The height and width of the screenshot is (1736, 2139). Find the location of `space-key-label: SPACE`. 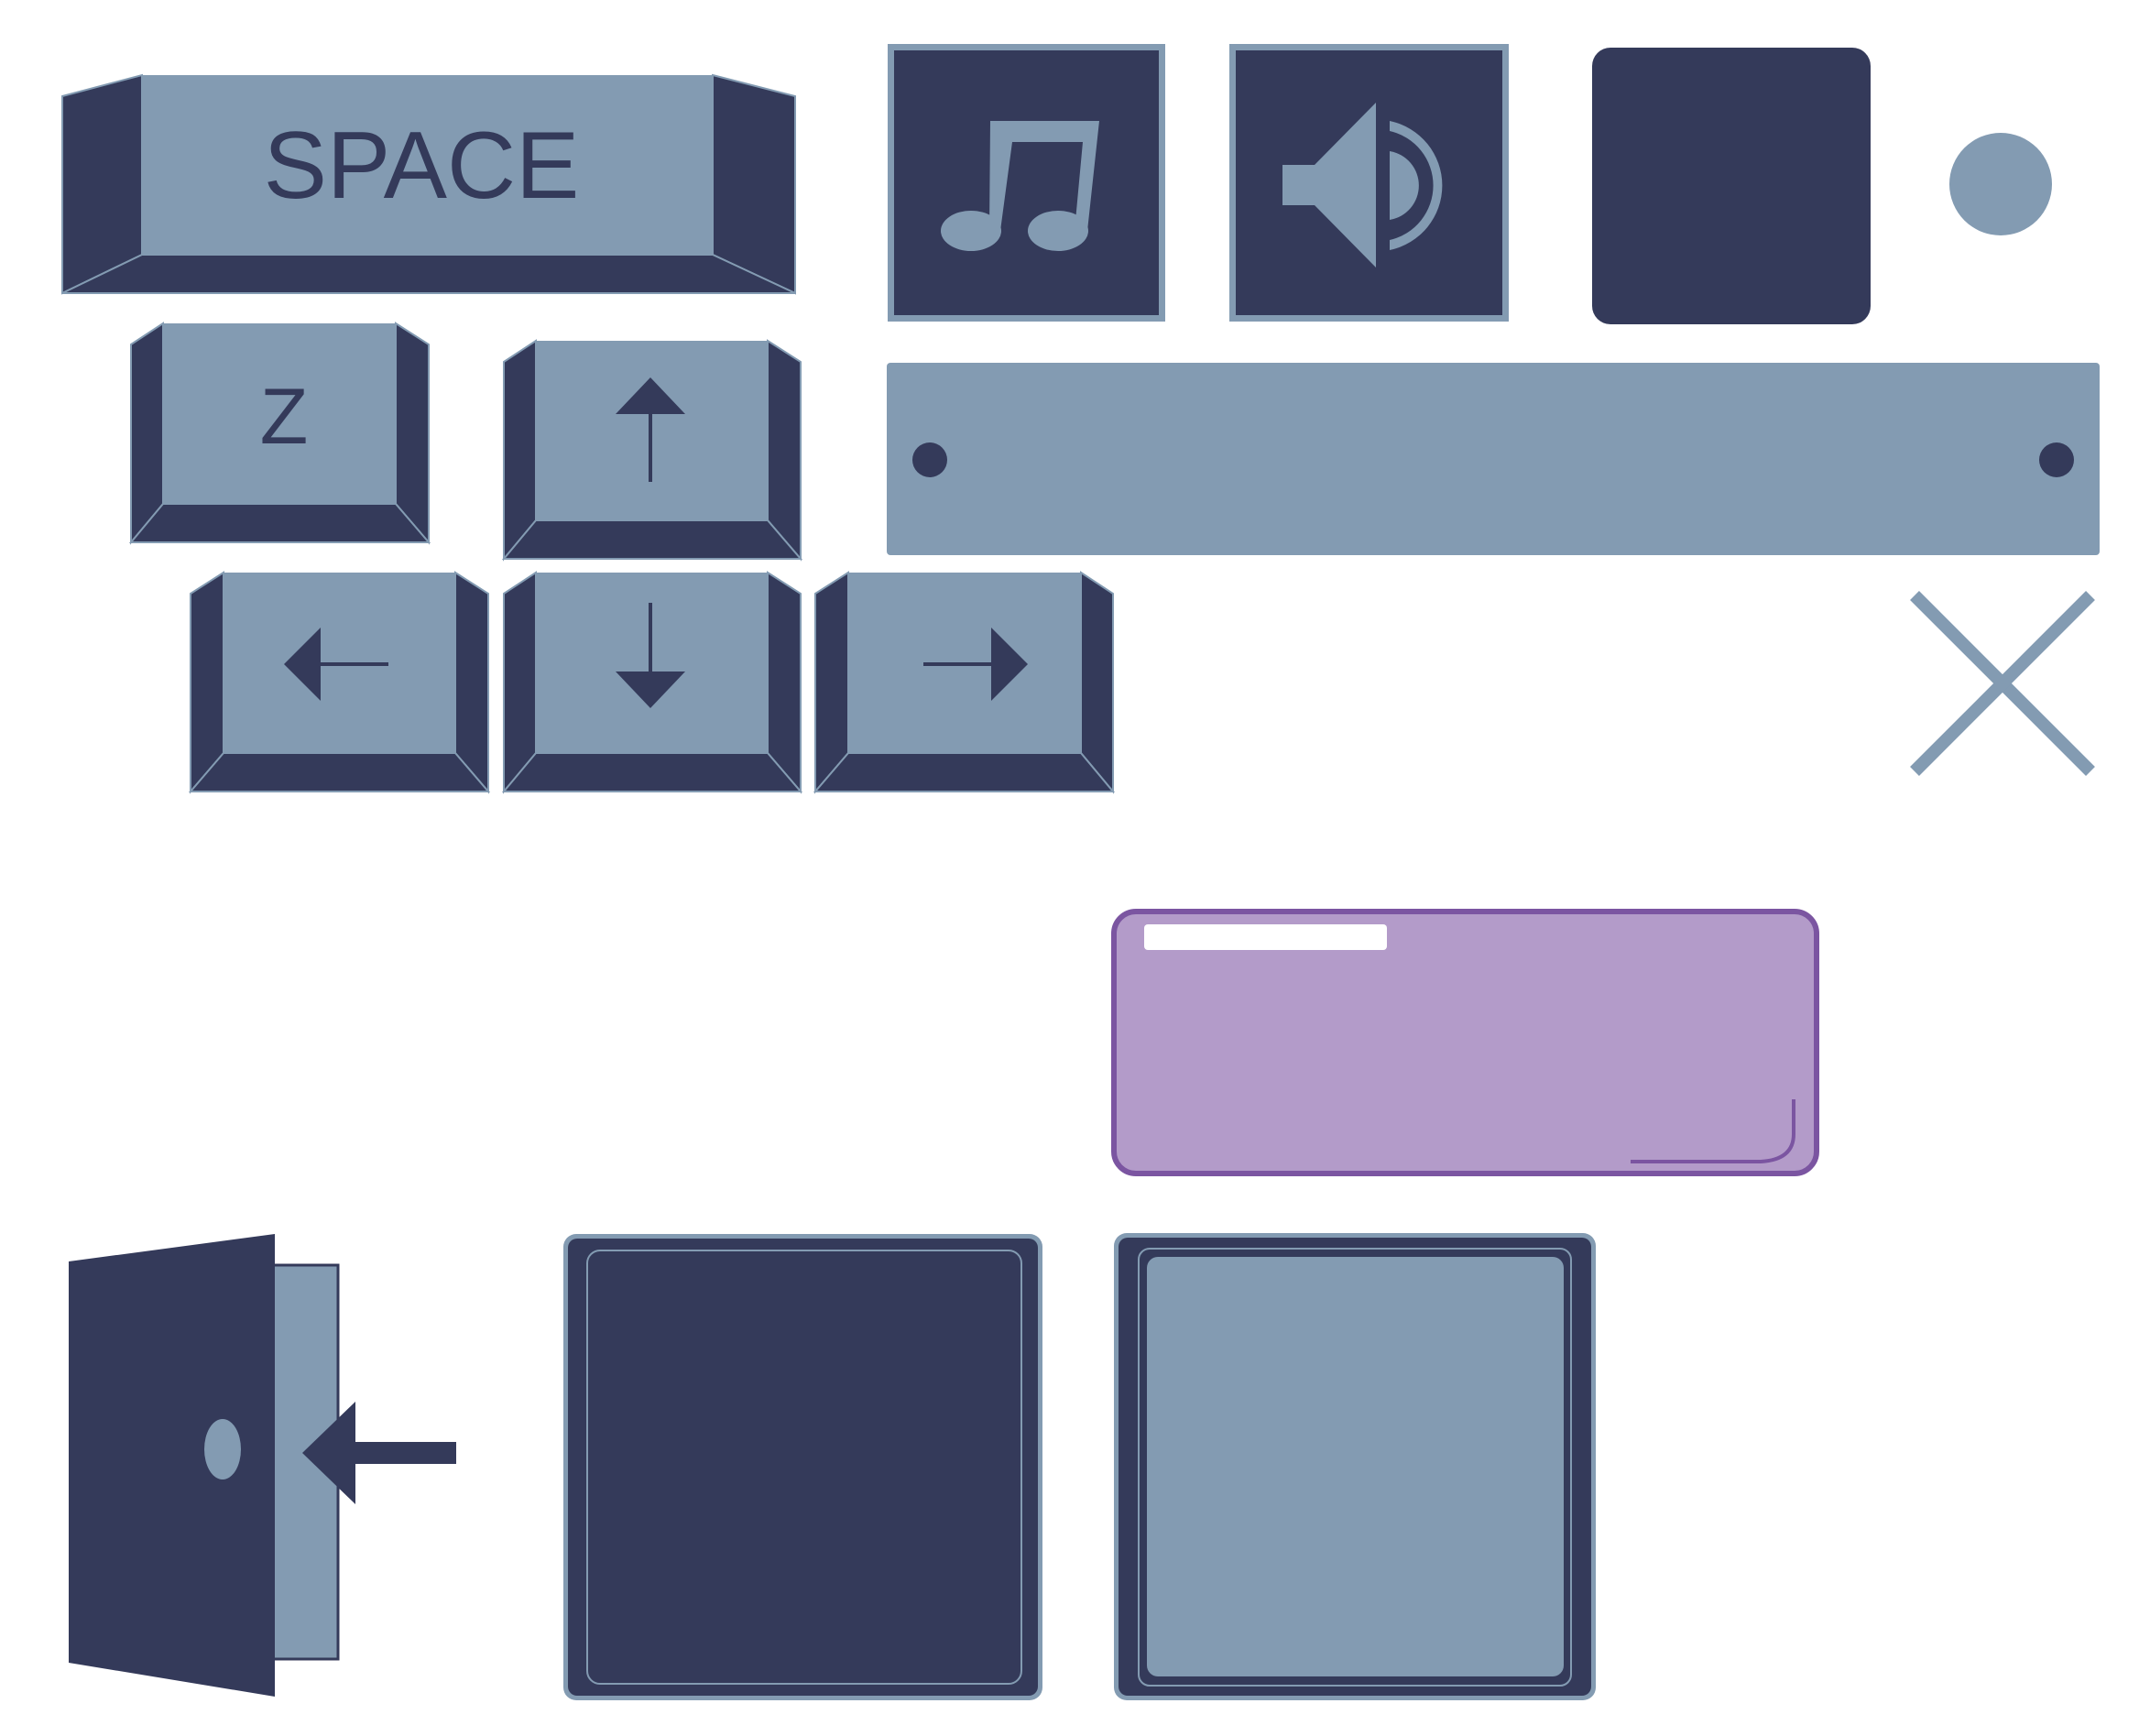

space-key-label: SPACE is located at coordinates (422, 166).